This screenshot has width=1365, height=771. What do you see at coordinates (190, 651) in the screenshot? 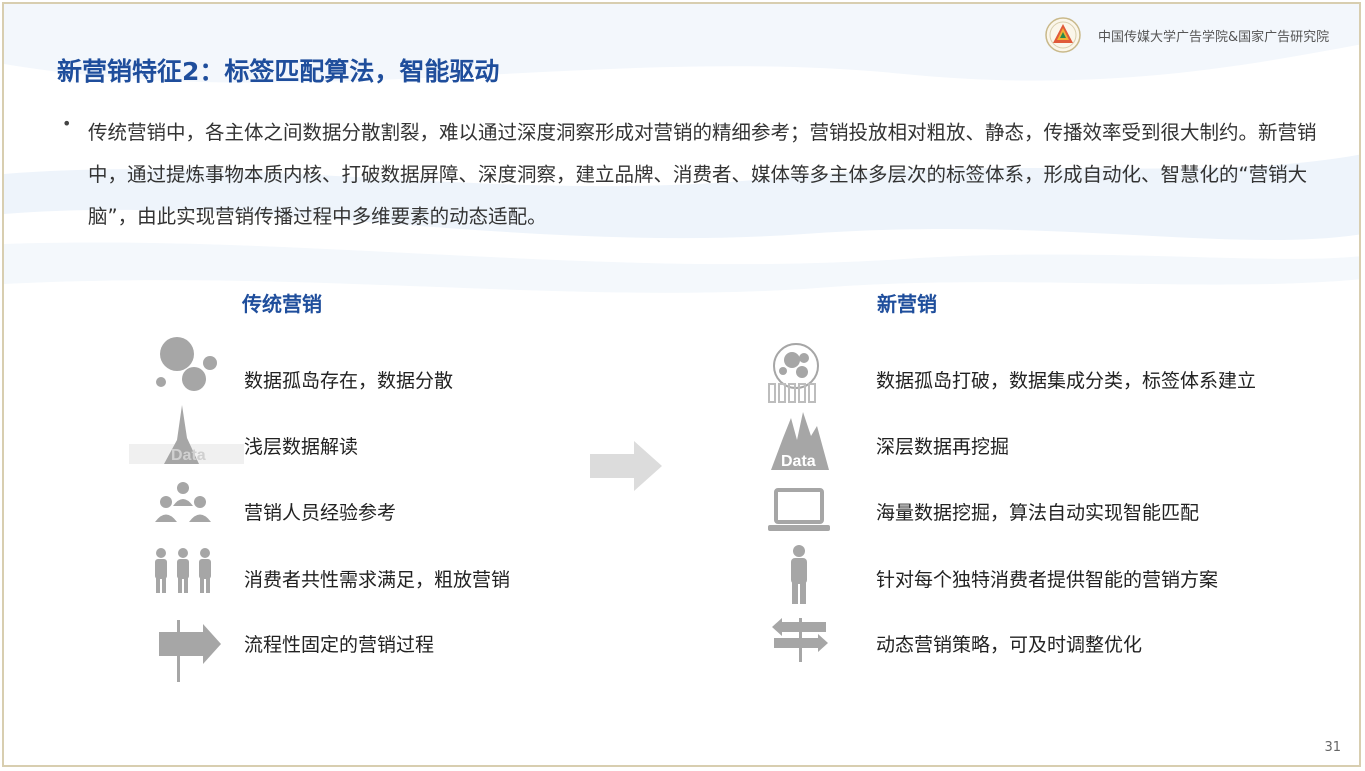
I see `one-way-signpost-icon` at bounding box center [190, 651].